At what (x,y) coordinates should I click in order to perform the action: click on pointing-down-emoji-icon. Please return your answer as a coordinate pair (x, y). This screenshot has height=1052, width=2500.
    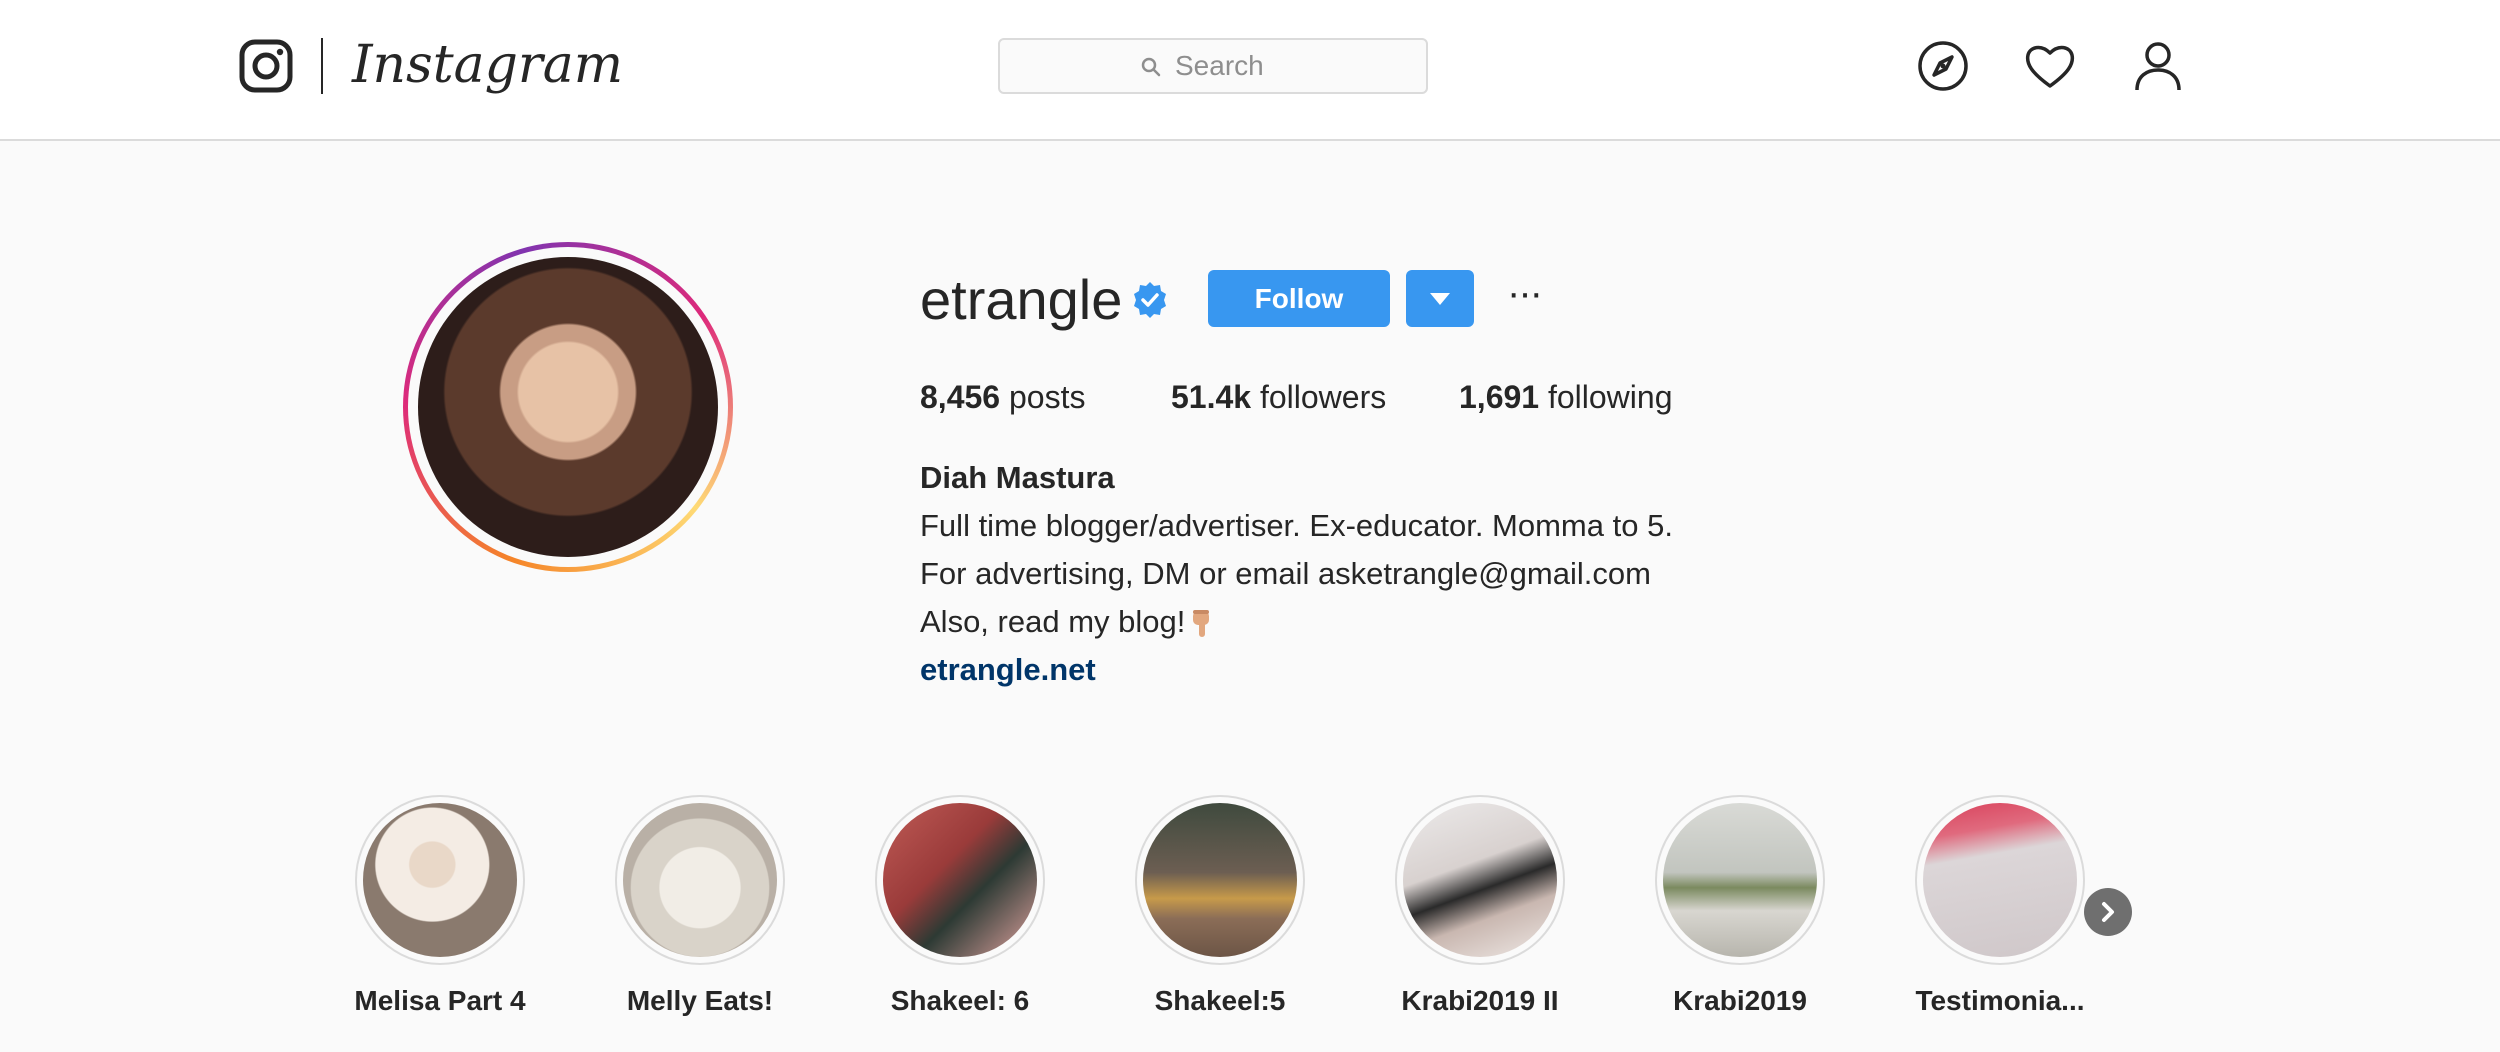
    Looking at the image, I should click on (1201, 623).